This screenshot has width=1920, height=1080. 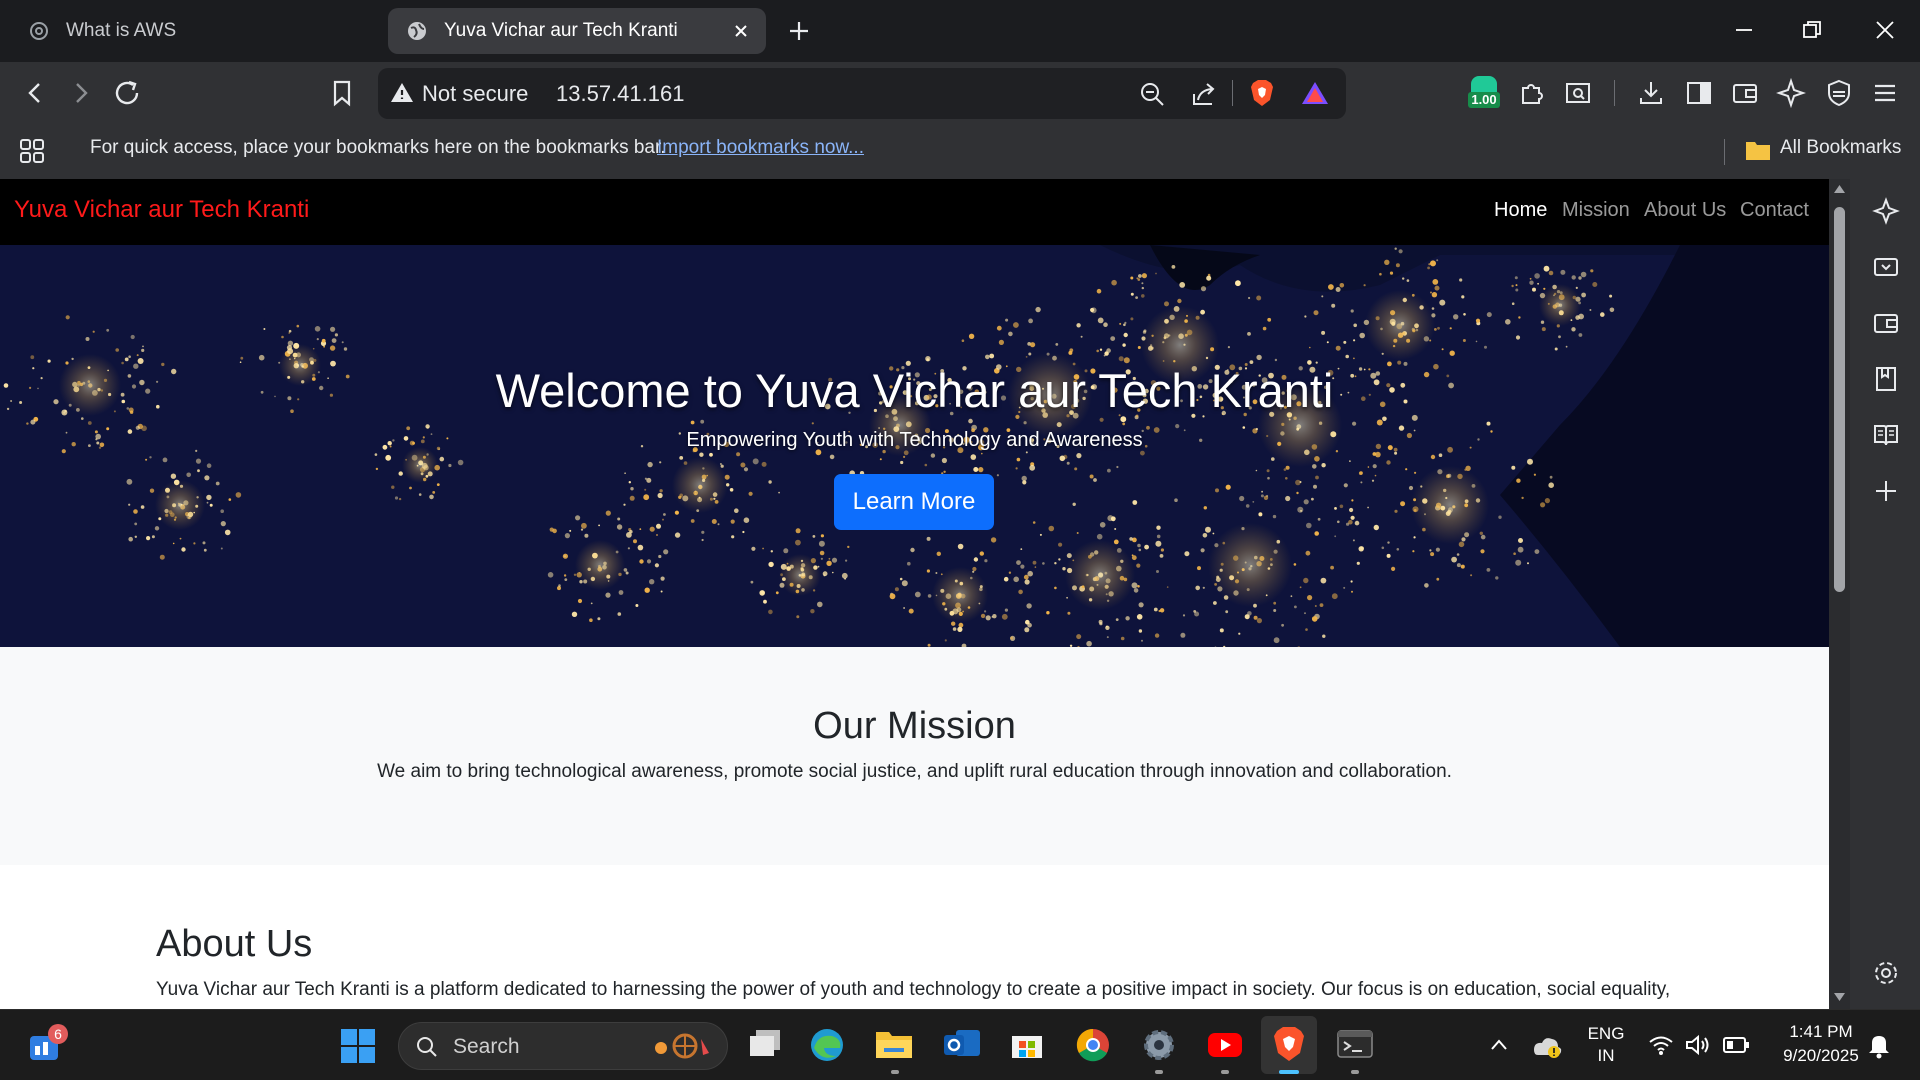 What do you see at coordinates (1736, 1045) in the screenshot?
I see `battery-icon` at bounding box center [1736, 1045].